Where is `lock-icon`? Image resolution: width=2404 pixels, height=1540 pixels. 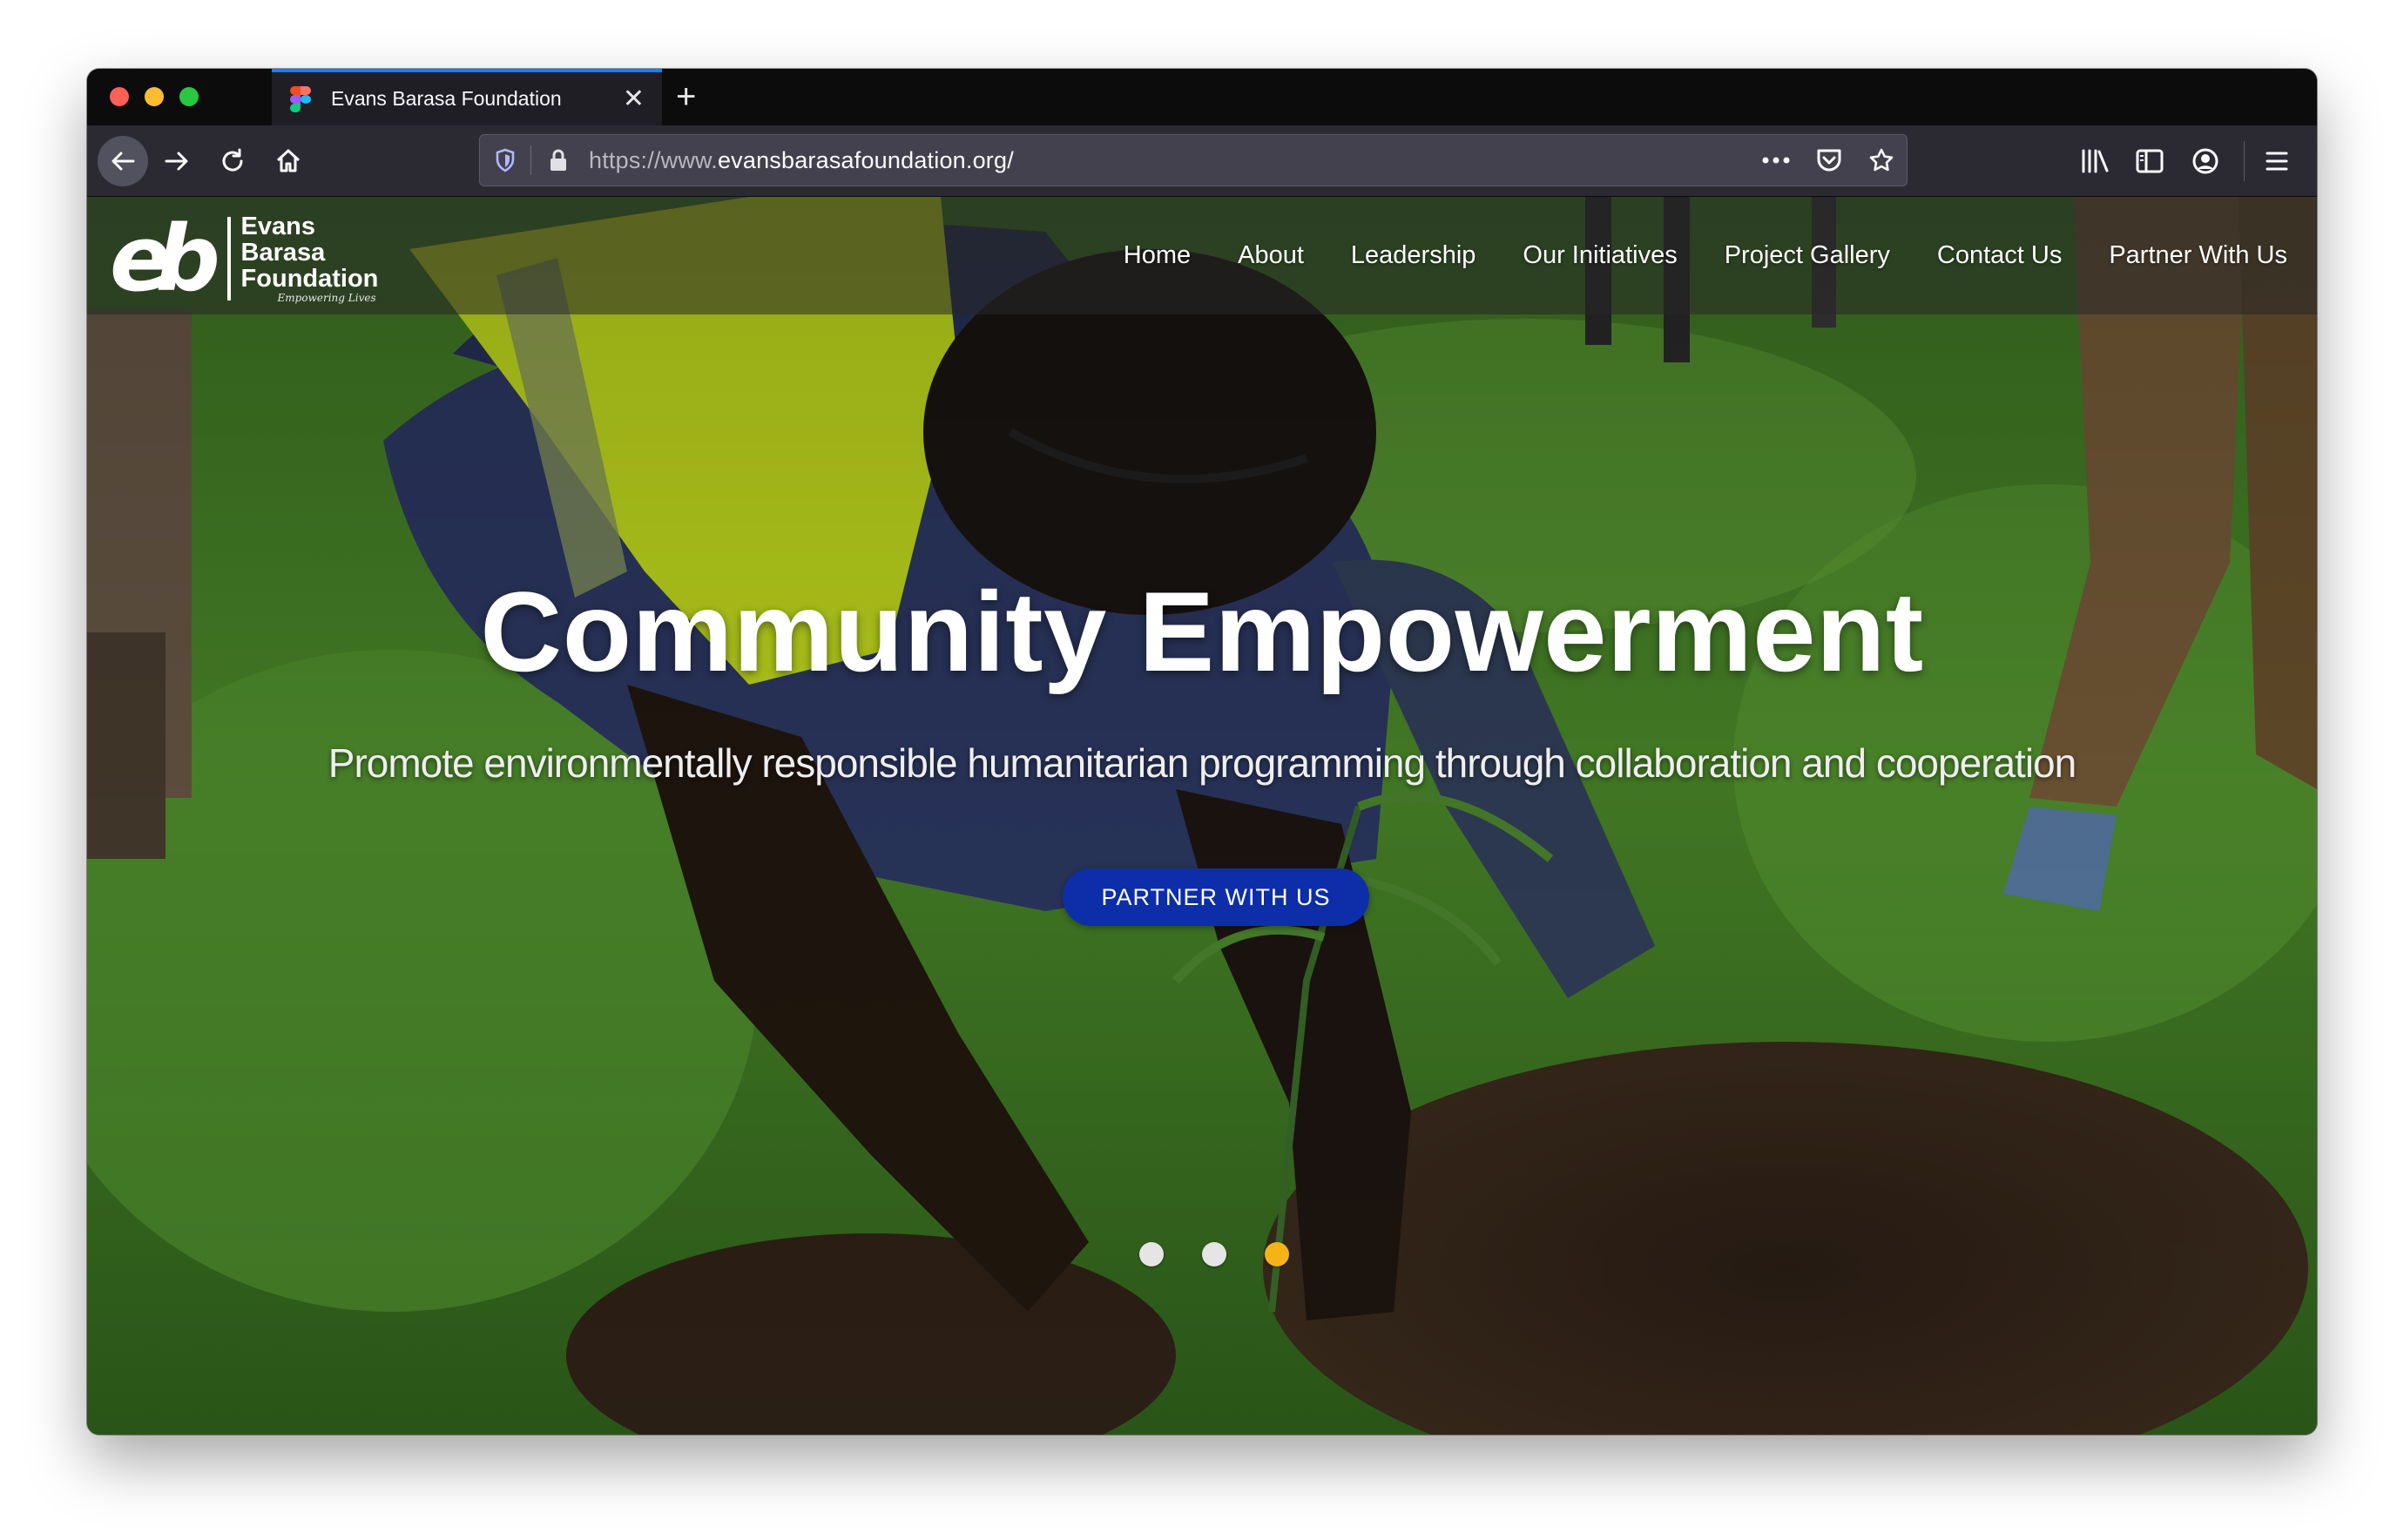 lock-icon is located at coordinates (560, 160).